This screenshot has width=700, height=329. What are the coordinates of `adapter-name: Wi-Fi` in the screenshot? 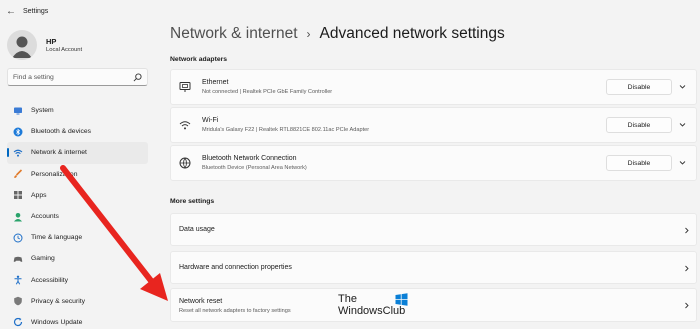 It's located at (210, 120).